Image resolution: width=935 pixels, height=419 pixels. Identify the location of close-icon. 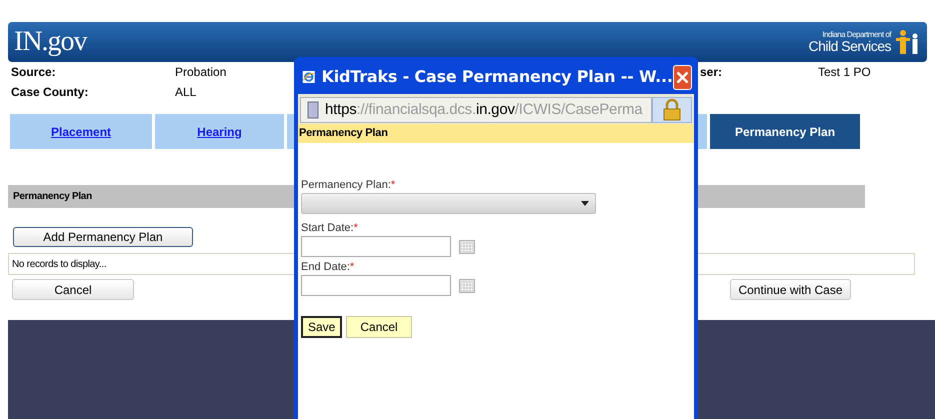
(682, 77).